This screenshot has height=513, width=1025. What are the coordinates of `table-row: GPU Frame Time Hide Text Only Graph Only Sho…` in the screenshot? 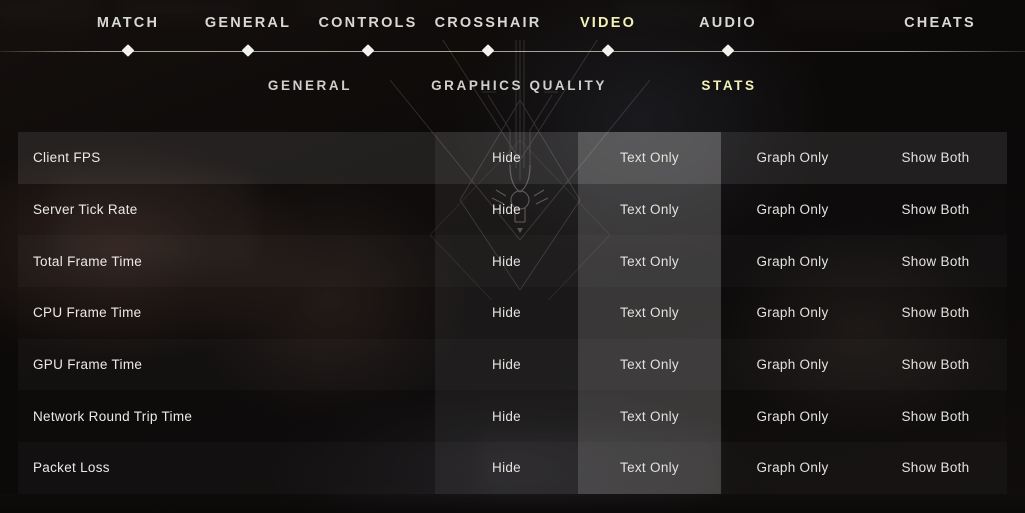 It's located at (512, 364).